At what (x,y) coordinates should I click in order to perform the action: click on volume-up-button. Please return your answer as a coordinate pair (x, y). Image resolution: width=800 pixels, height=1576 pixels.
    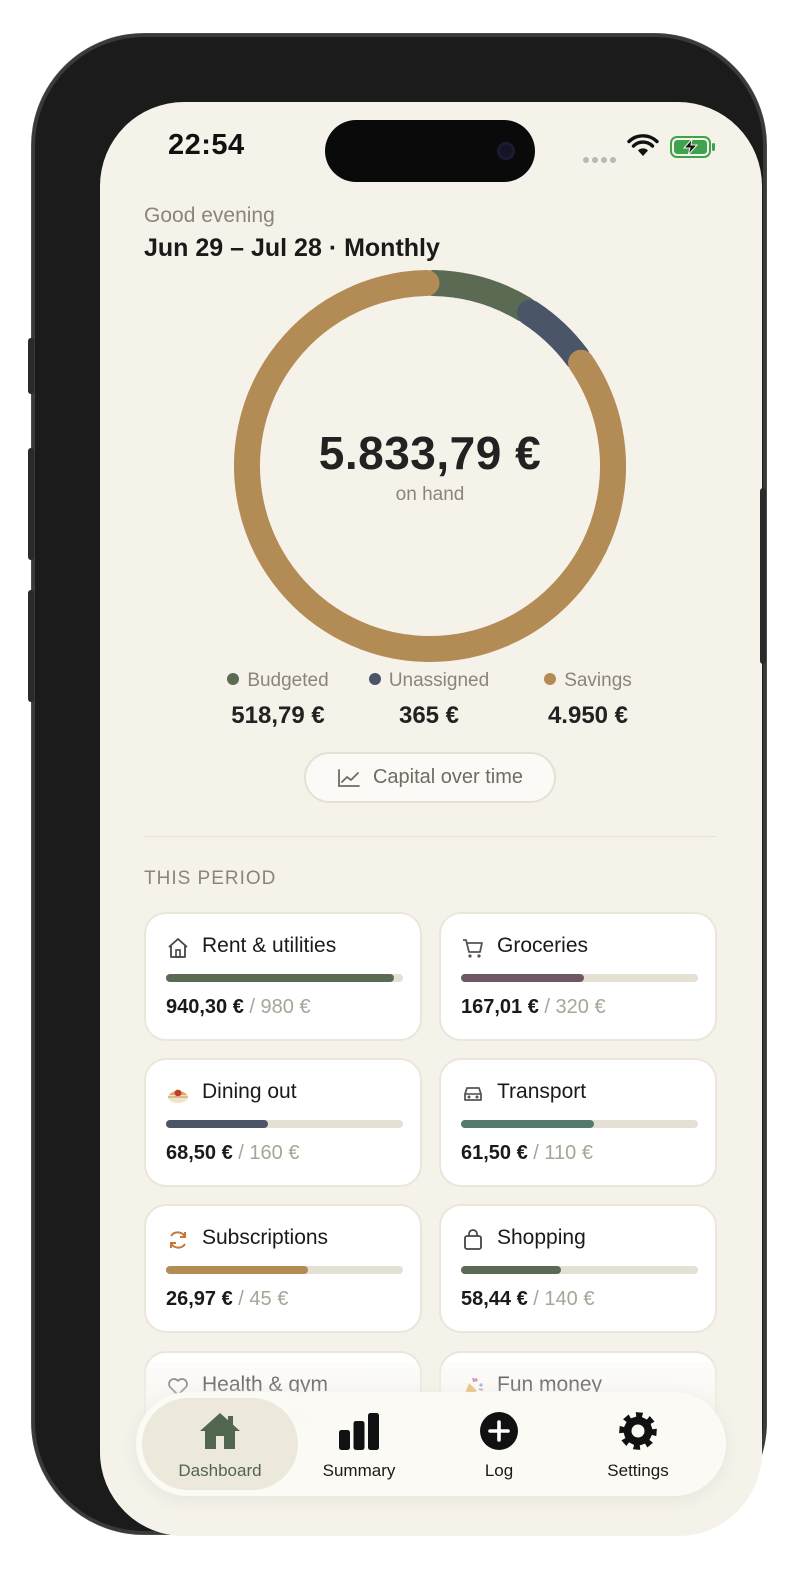
    Looking at the image, I should click on (31, 504).